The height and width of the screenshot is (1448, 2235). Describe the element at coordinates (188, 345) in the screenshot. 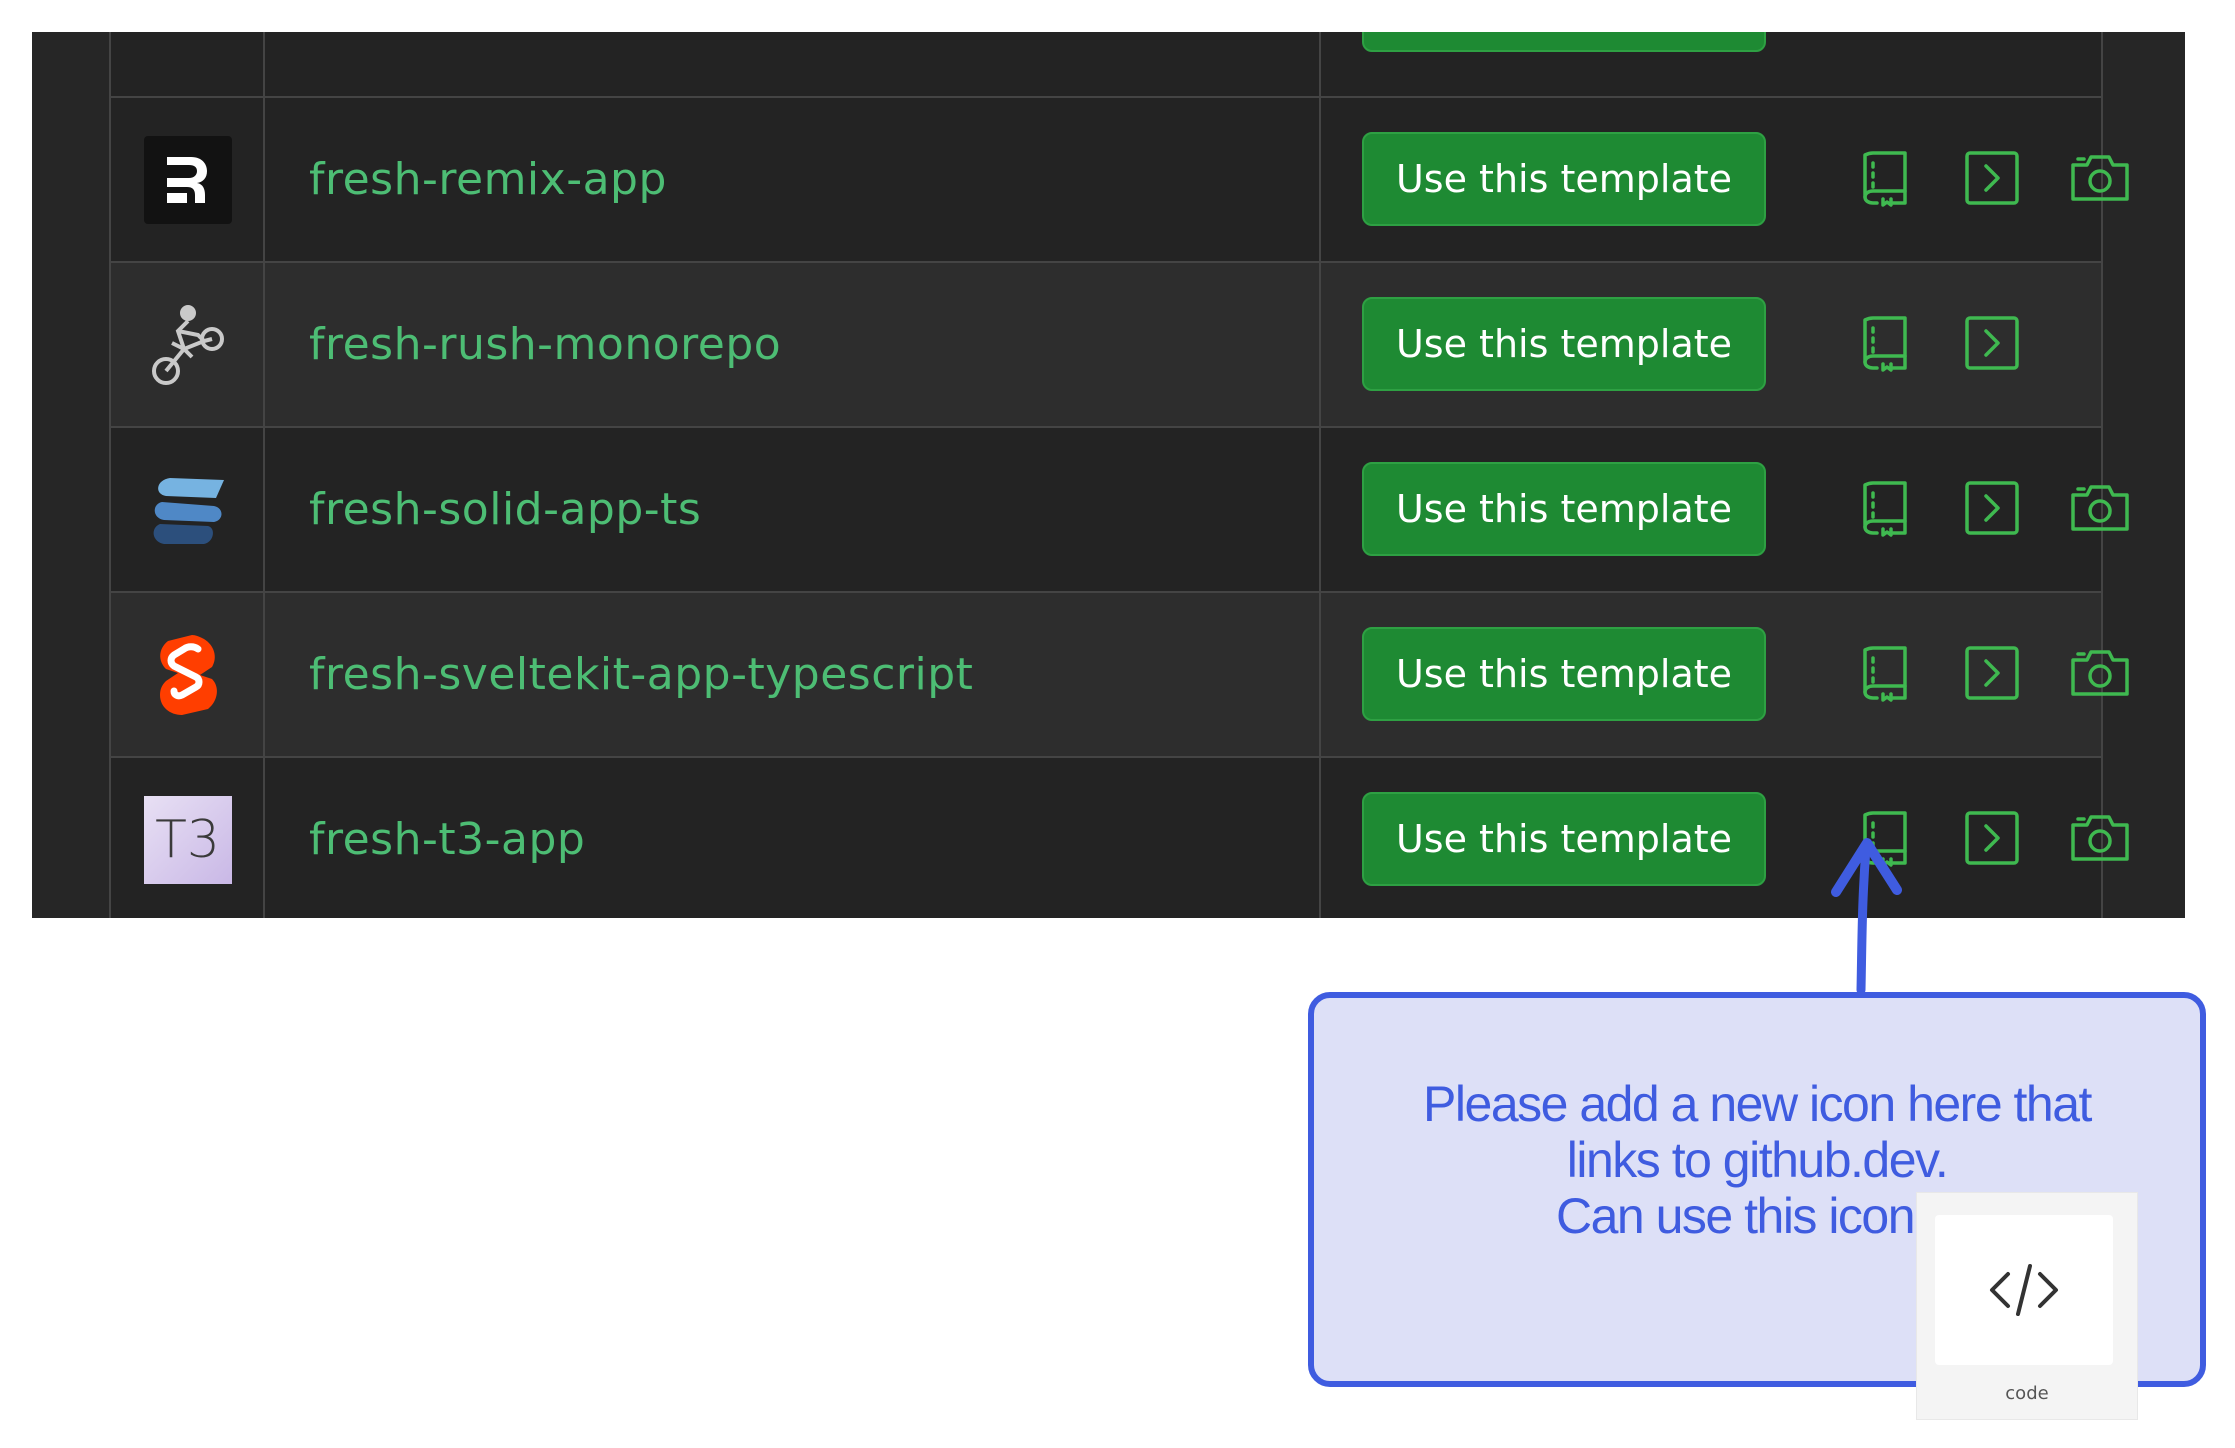

I see `rush-motorbike-logo-icon` at that location.